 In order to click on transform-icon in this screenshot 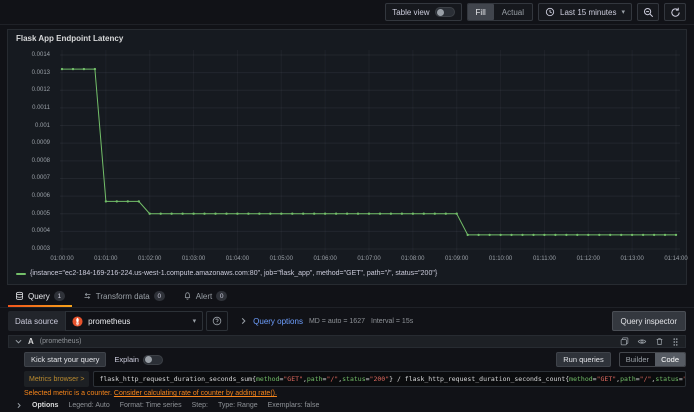, I will do `click(87, 296)`.